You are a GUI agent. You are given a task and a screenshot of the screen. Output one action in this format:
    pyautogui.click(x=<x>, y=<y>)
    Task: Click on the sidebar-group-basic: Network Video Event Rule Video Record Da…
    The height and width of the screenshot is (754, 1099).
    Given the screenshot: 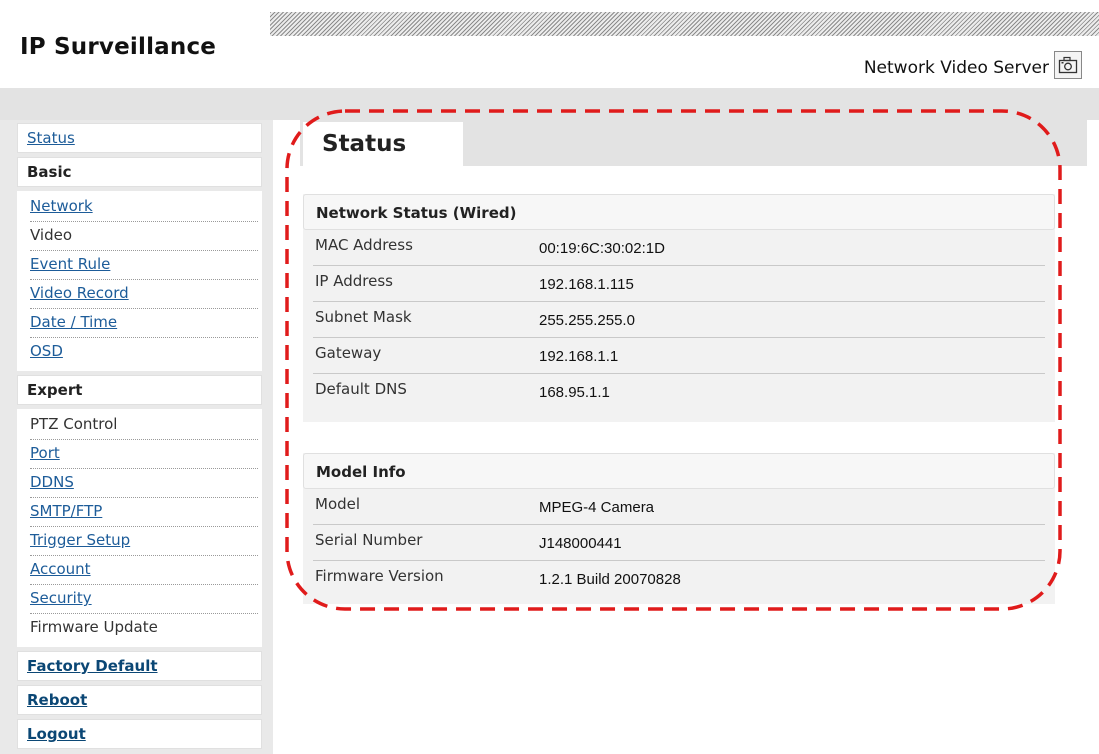 What is the action you would take?
    pyautogui.click(x=139, y=281)
    